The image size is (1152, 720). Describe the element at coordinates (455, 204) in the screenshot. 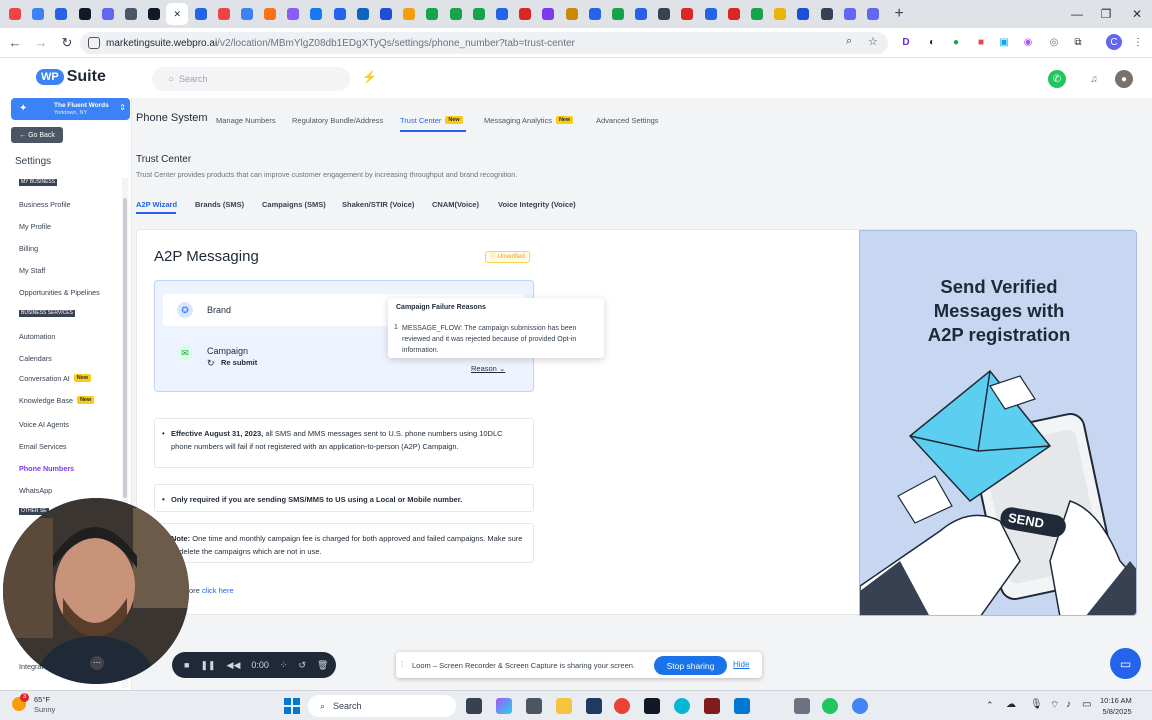

I see `subtab-cnam: CNAM(Voice)` at that location.